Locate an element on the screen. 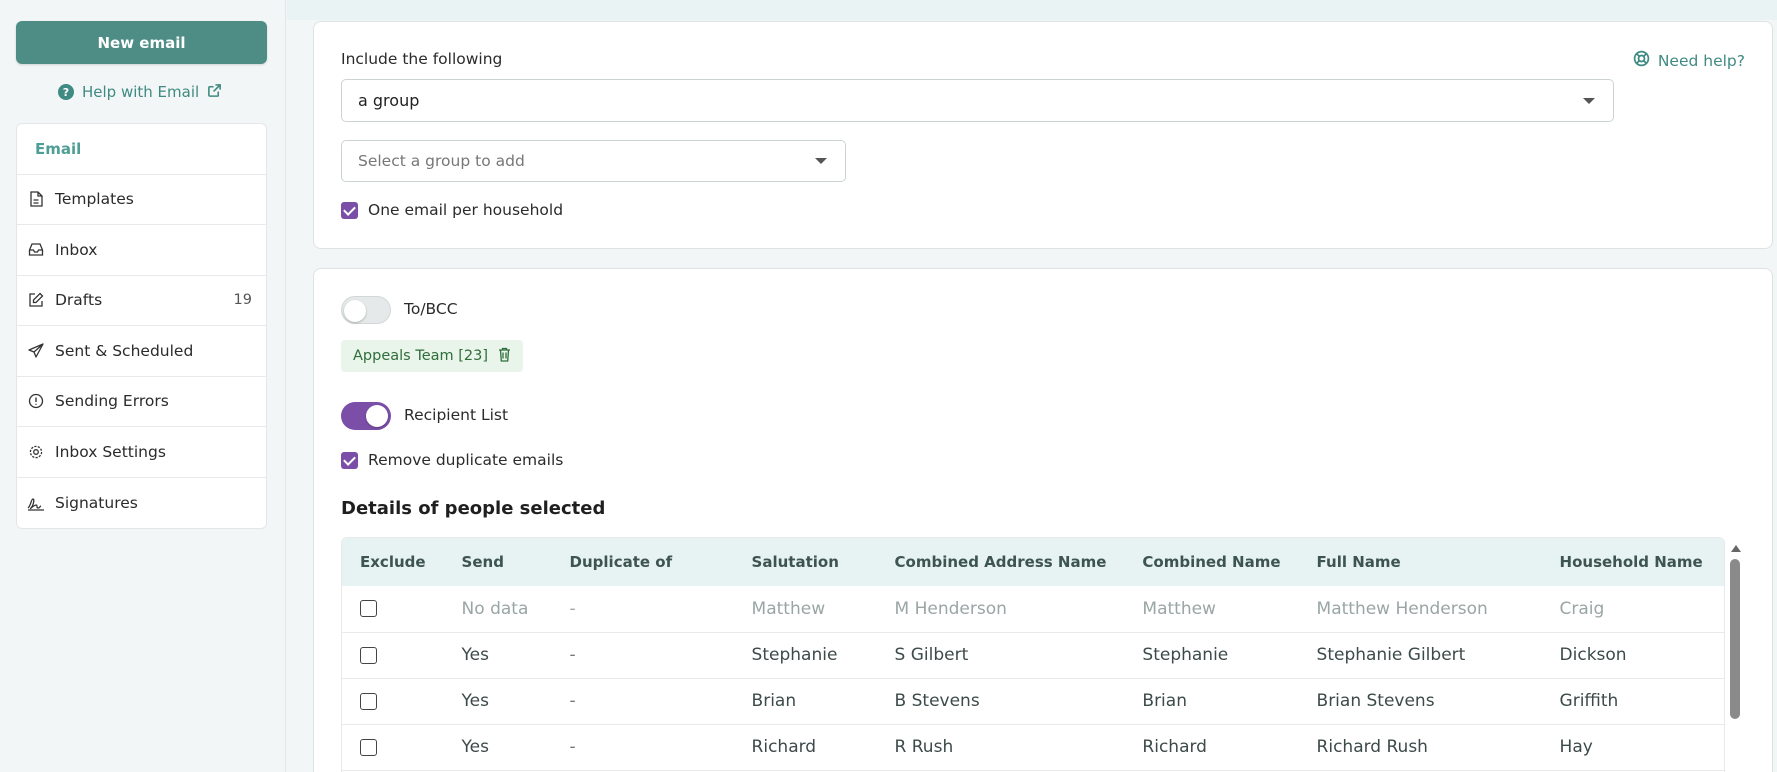 The width and height of the screenshot is (1777, 772). sidebar-item-label: Sending Errors is located at coordinates (112, 401).